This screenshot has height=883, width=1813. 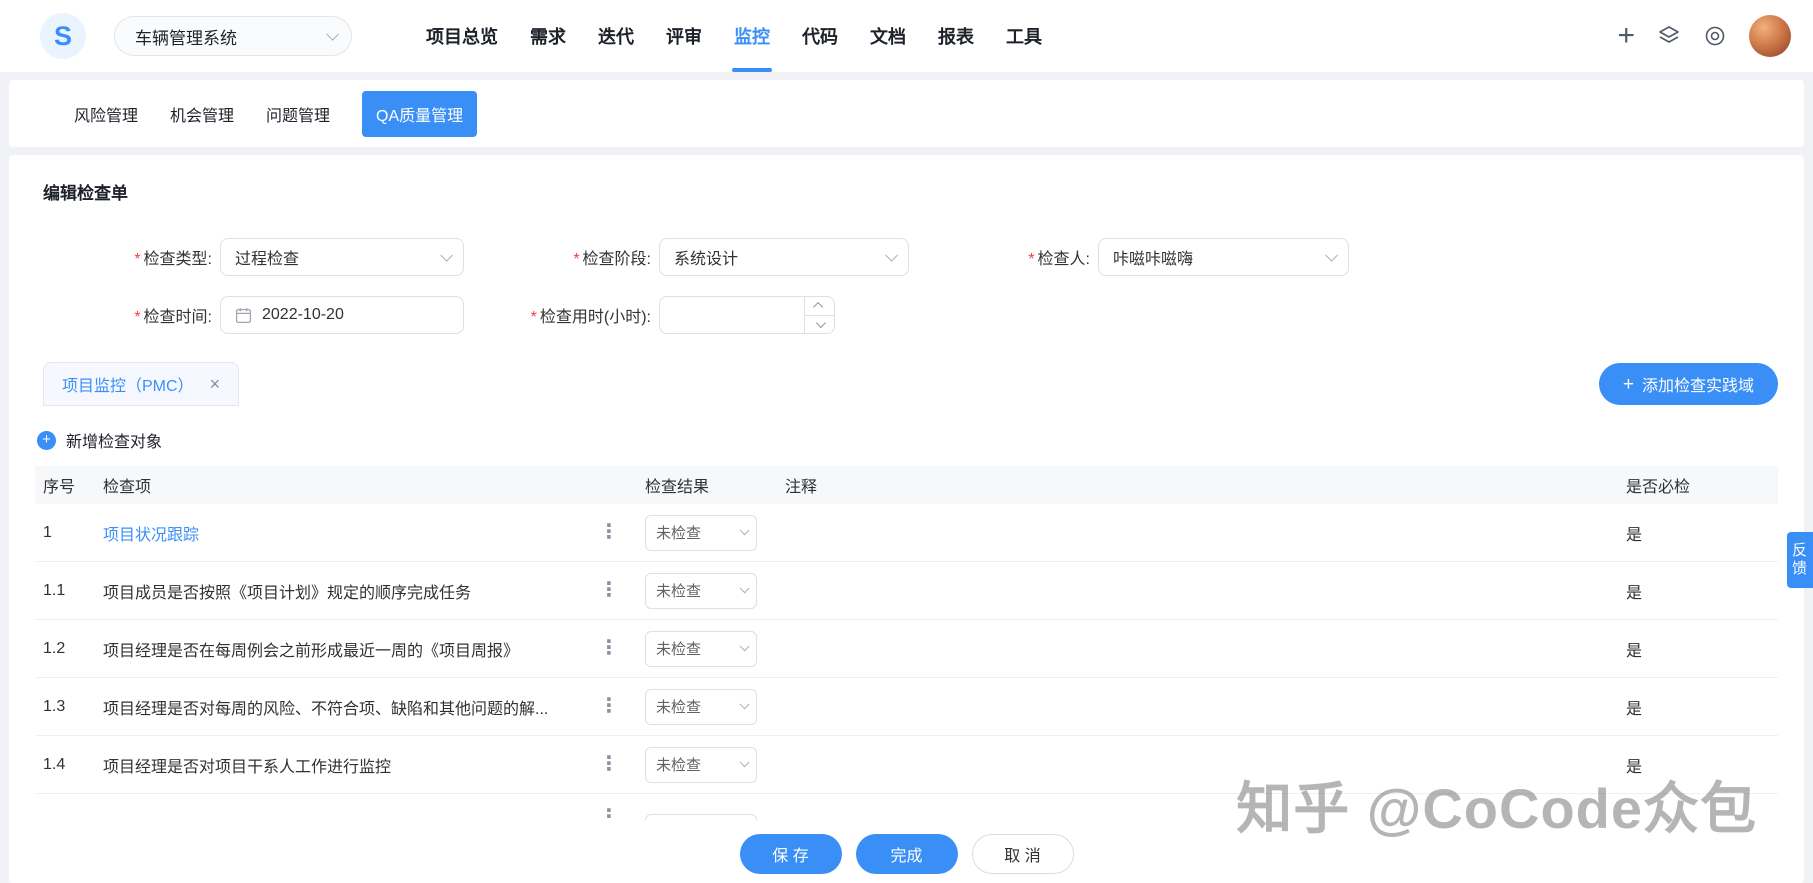 What do you see at coordinates (819, 325) in the screenshot?
I see `spinner-down-button` at bounding box center [819, 325].